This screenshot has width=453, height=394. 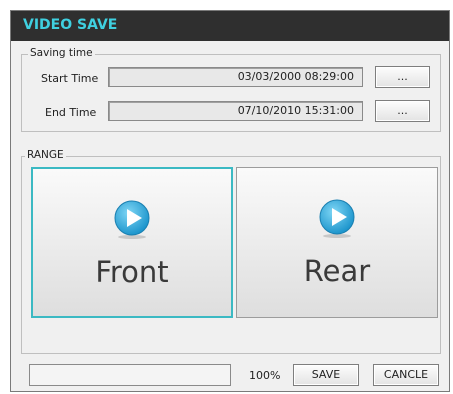 I want to click on cancel-button: CANCLE, so click(x=406, y=375).